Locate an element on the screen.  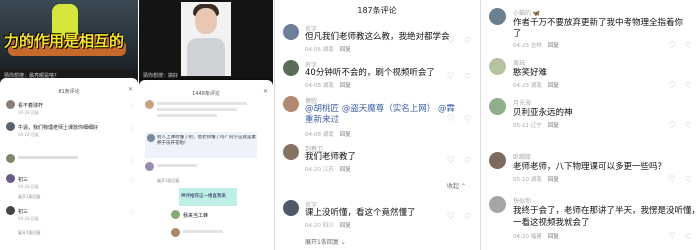
comment-count: 187条评论 is located at coordinates (377, 10).